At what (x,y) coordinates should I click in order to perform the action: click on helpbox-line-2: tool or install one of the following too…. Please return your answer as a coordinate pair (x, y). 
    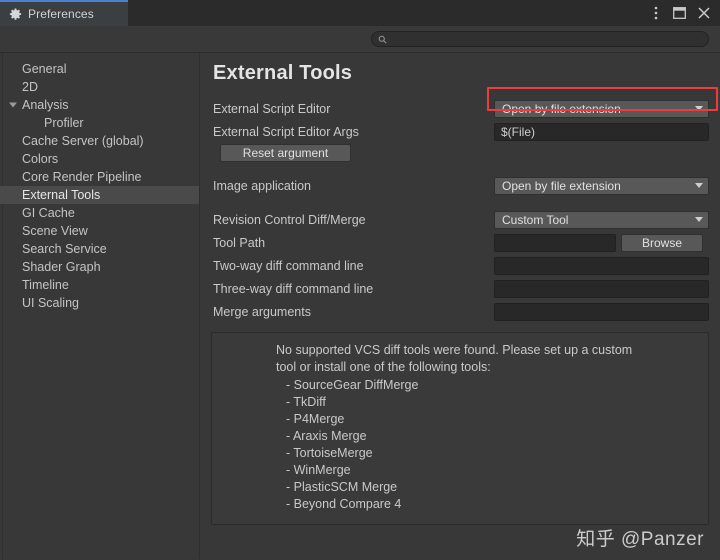
    Looking at the image, I should click on (383, 367).